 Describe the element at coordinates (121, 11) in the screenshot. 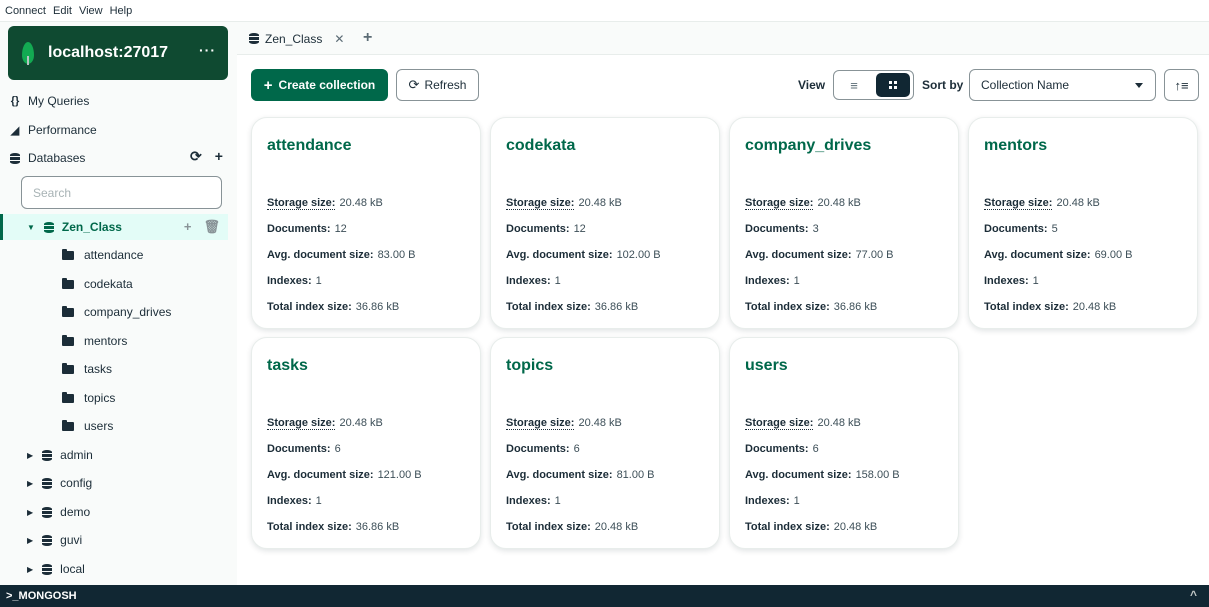

I see `menu-help: Help` at that location.